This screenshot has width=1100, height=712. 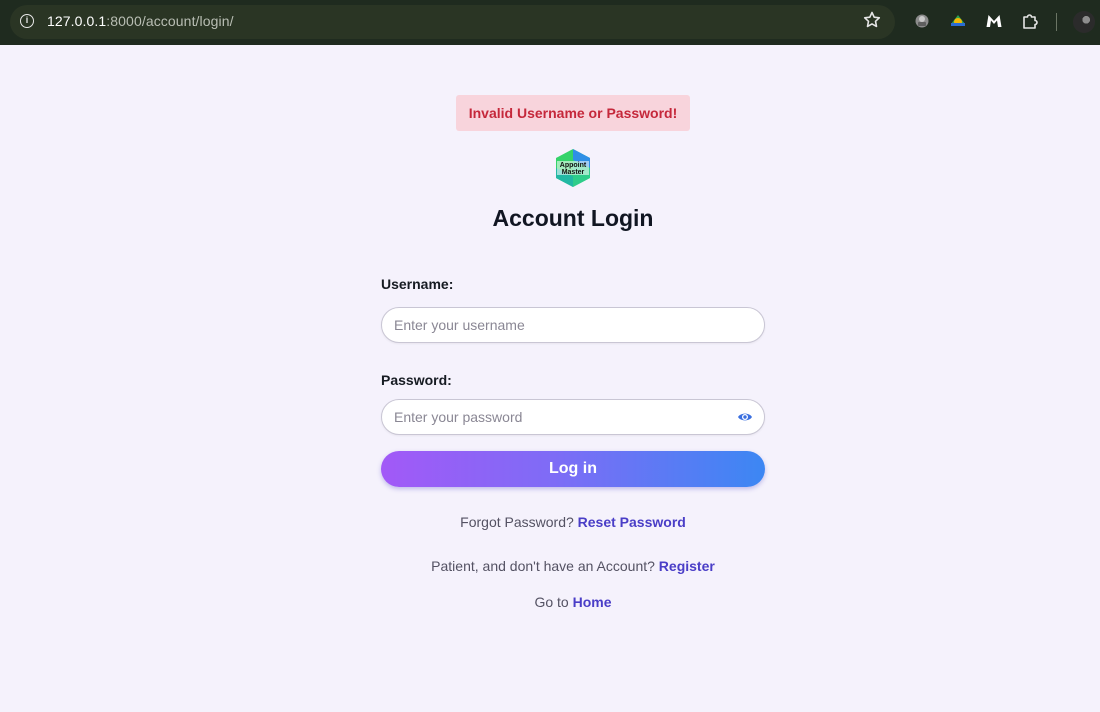 I want to click on password-input, so click(x=573, y=417).